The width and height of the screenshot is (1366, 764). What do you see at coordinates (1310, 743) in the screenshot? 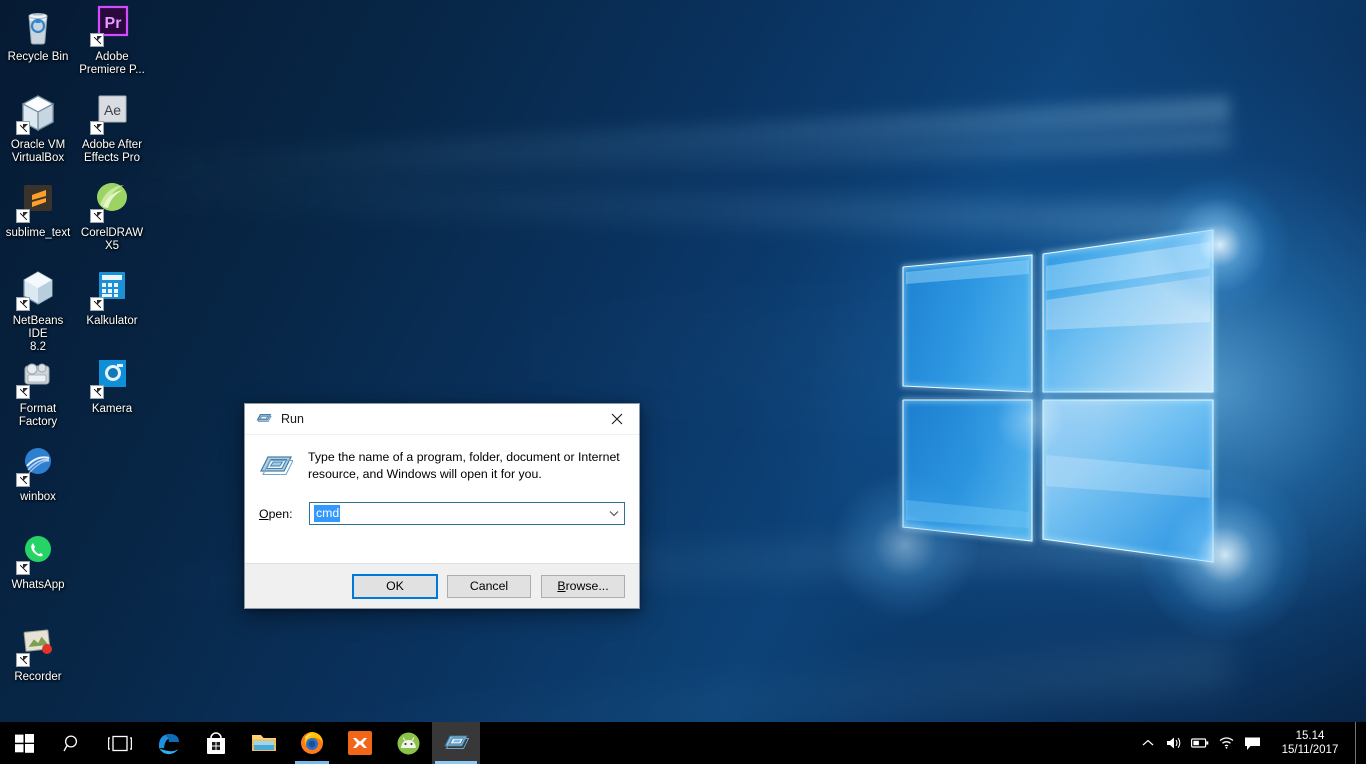
I see `taskbar-clock: 15.14 15/11/2017` at bounding box center [1310, 743].